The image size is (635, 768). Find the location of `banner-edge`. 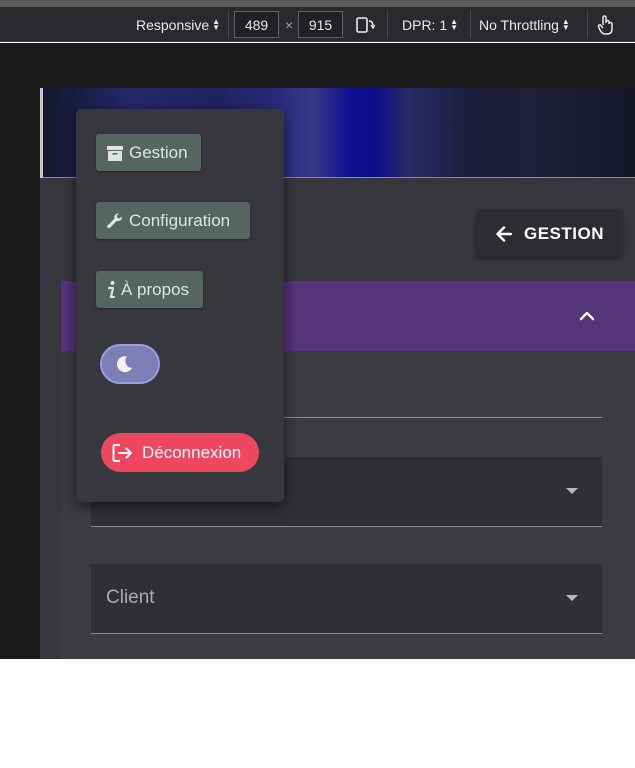

banner-edge is located at coordinates (41, 133).